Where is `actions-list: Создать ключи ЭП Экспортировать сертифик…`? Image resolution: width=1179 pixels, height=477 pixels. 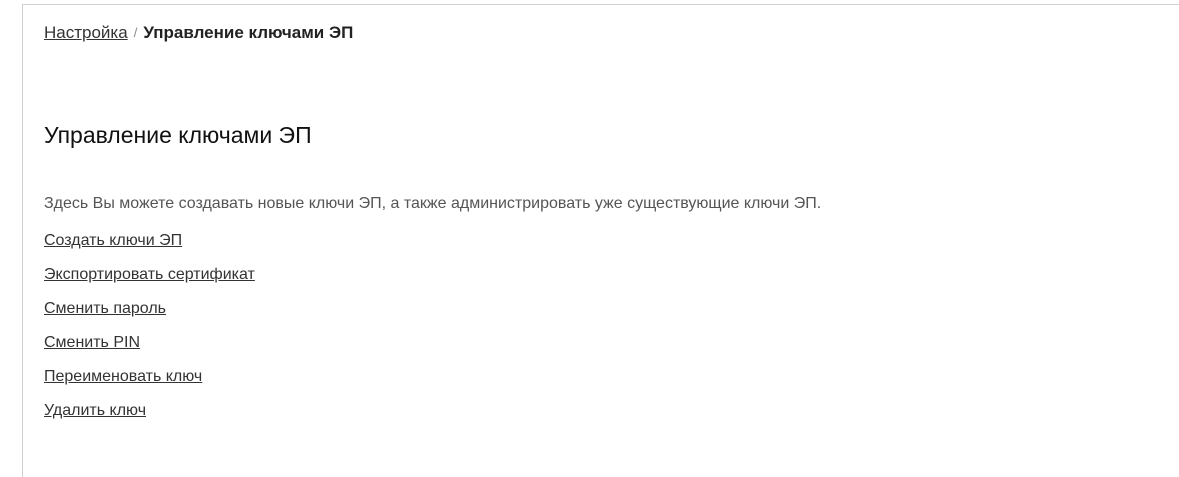
actions-list: Создать ключи ЭП Экспортировать сертифик… is located at coordinates (149, 333).